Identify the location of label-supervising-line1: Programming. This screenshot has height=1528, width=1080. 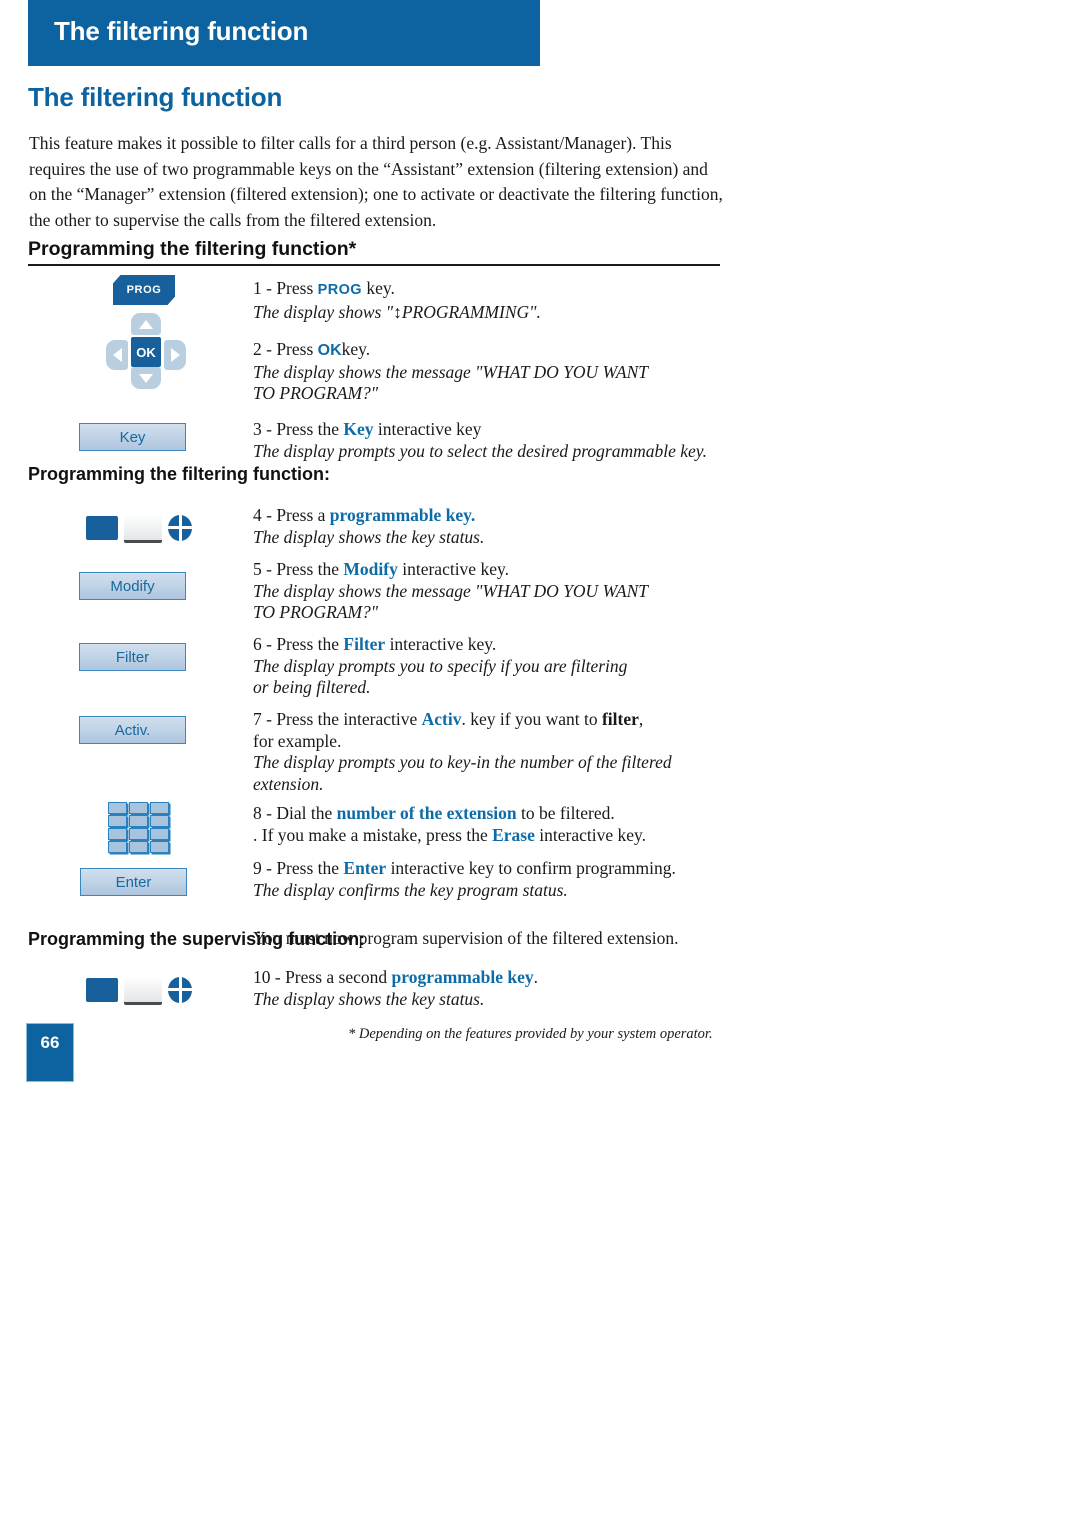
(87, 939).